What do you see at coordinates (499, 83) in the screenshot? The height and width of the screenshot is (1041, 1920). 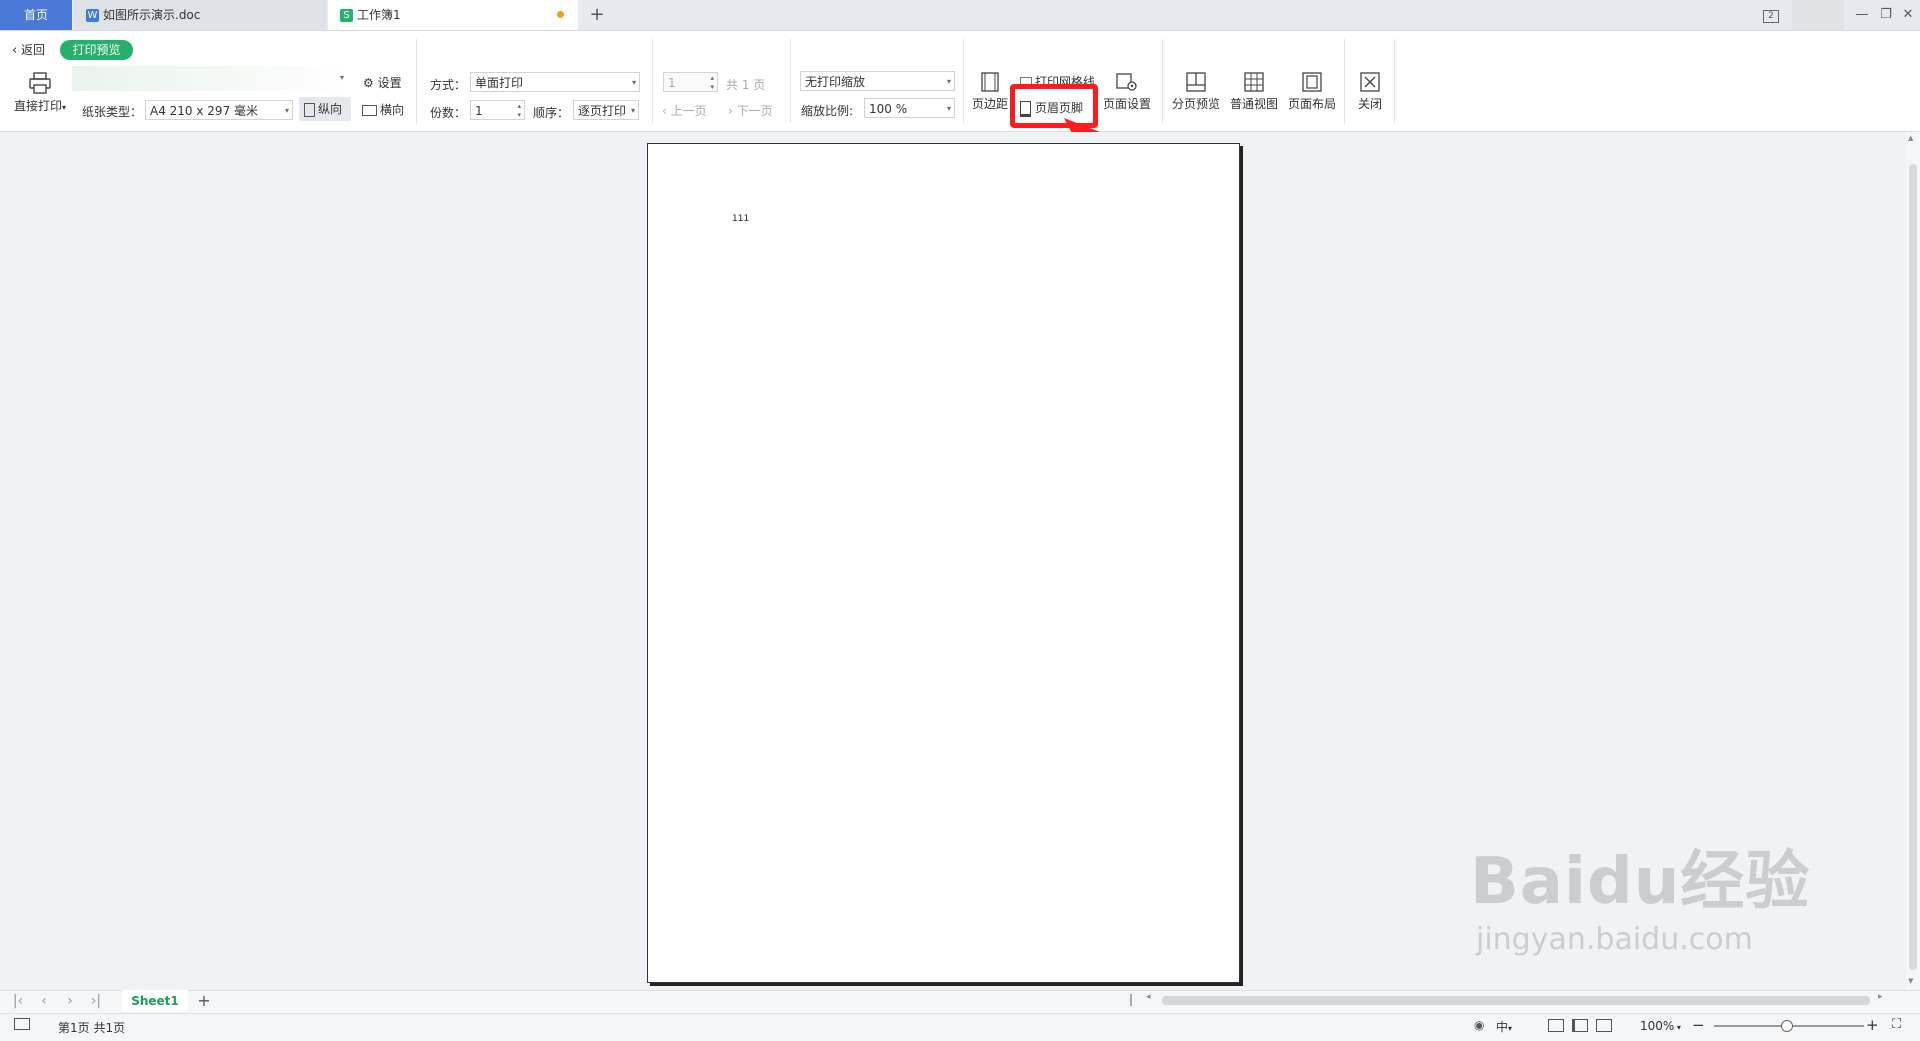 I see `method-value: 单面打印` at bounding box center [499, 83].